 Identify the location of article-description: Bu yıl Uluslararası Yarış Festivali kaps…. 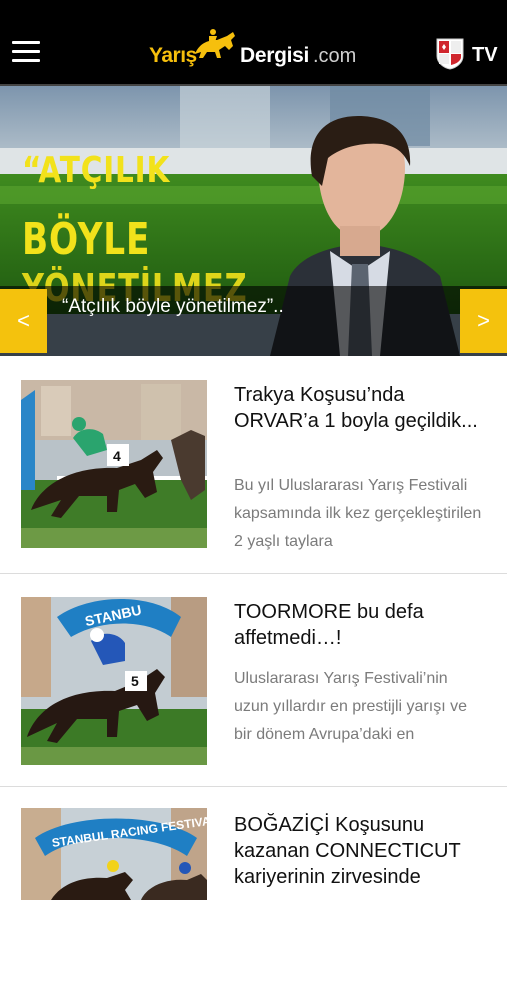
(358, 513).